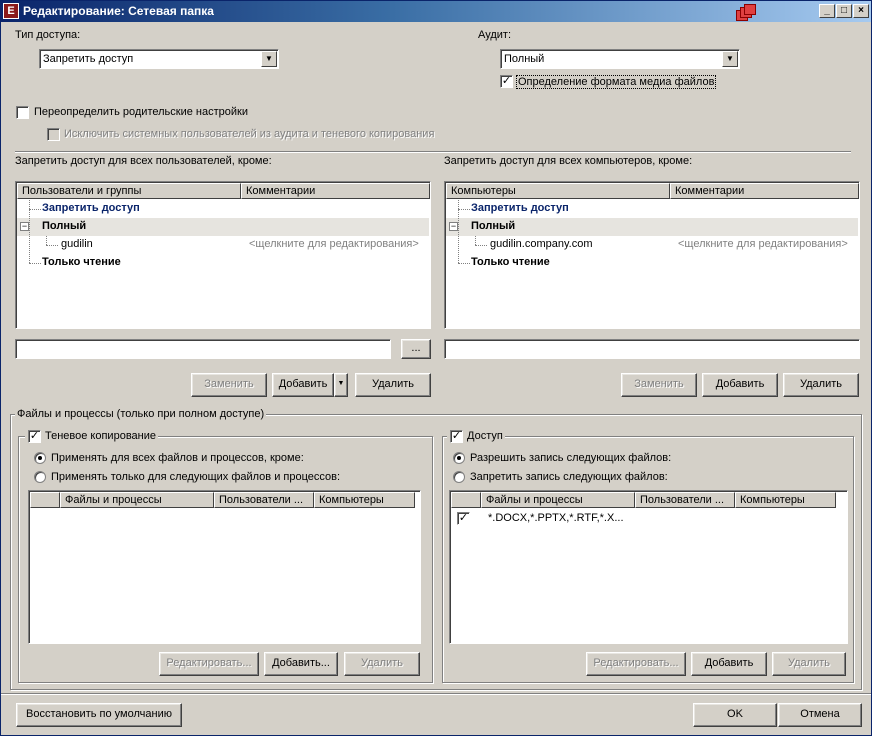  What do you see at coordinates (820, 715) in the screenshot?
I see `cancel-button: Отмена` at bounding box center [820, 715].